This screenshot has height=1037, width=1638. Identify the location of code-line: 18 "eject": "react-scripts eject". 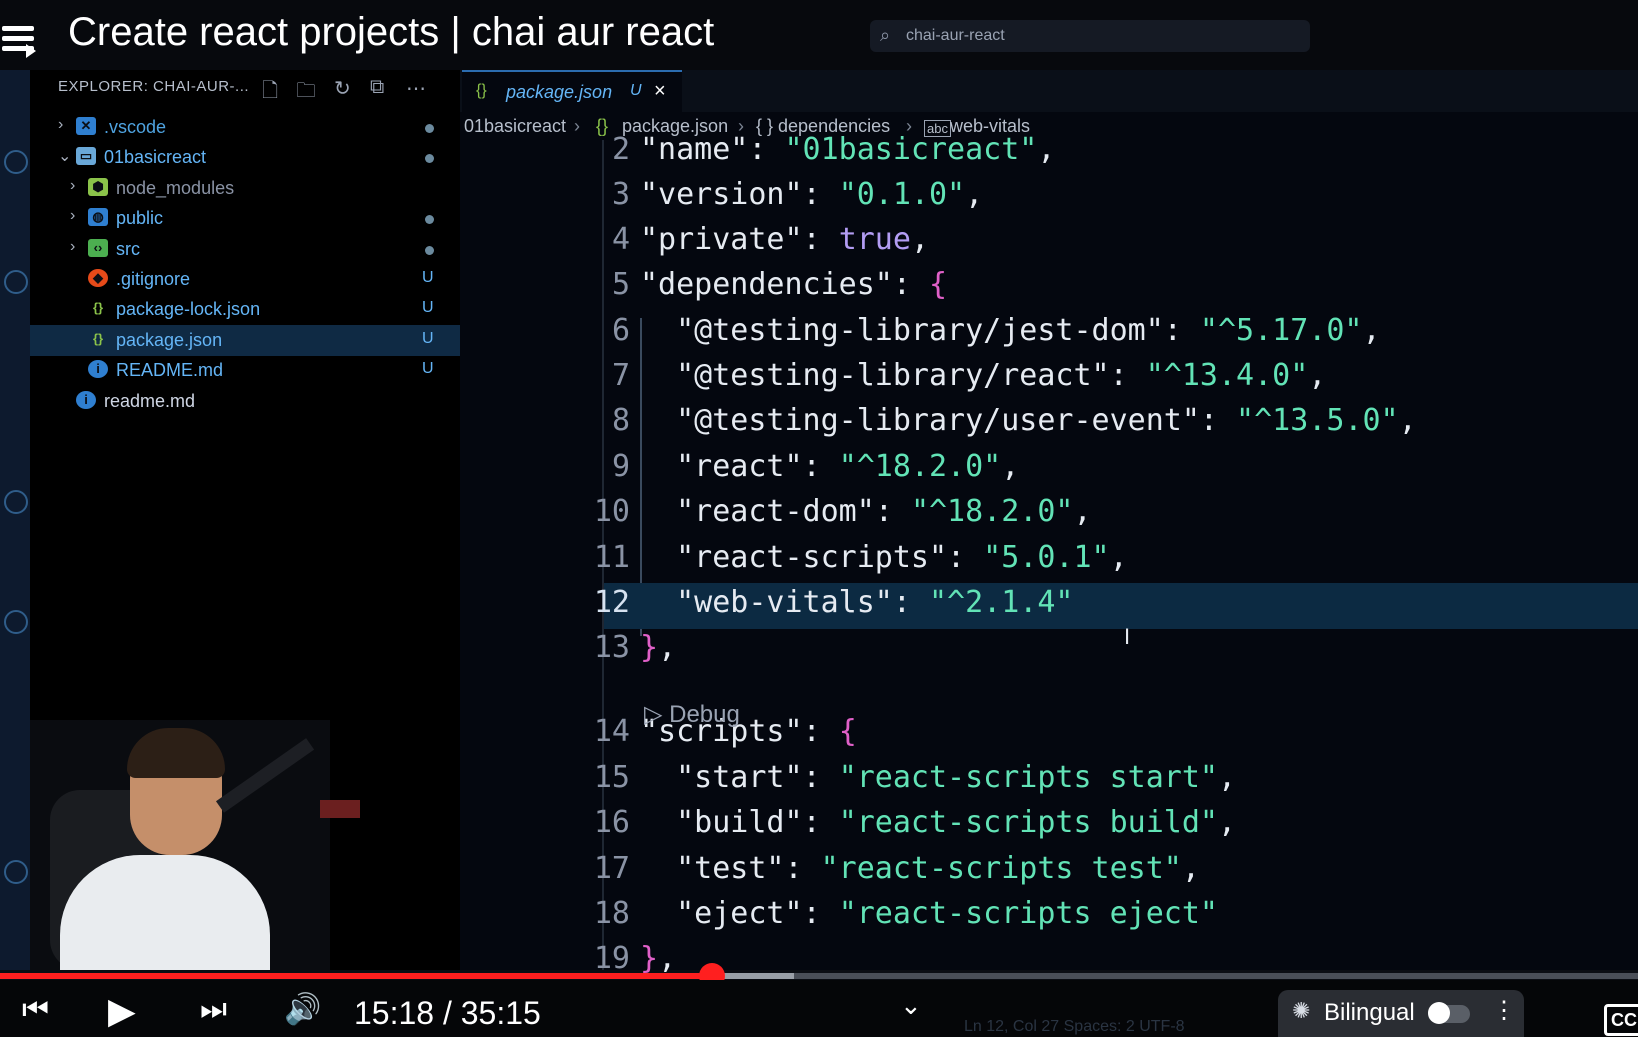
(1054, 917).